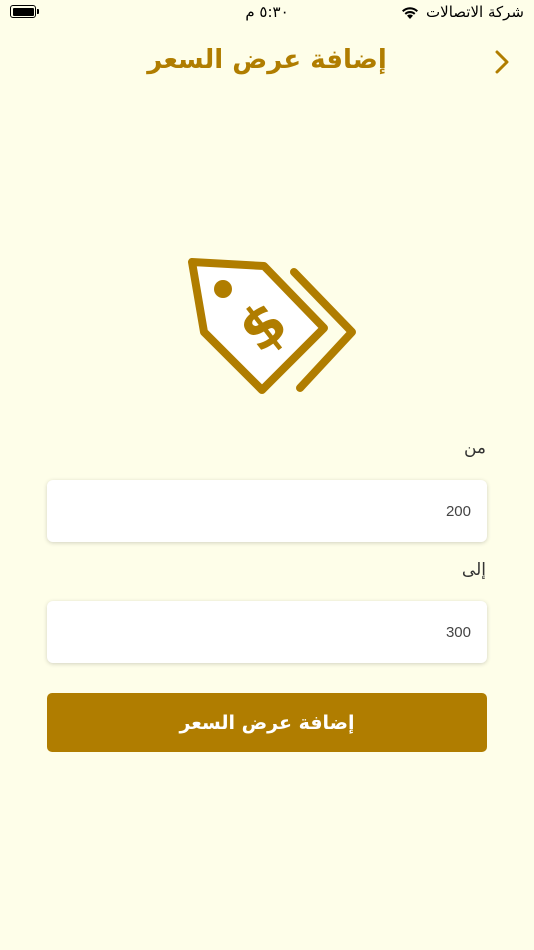 The height and width of the screenshot is (950, 534). What do you see at coordinates (267, 632) in the screenshot?
I see `to-price-input: 300` at bounding box center [267, 632].